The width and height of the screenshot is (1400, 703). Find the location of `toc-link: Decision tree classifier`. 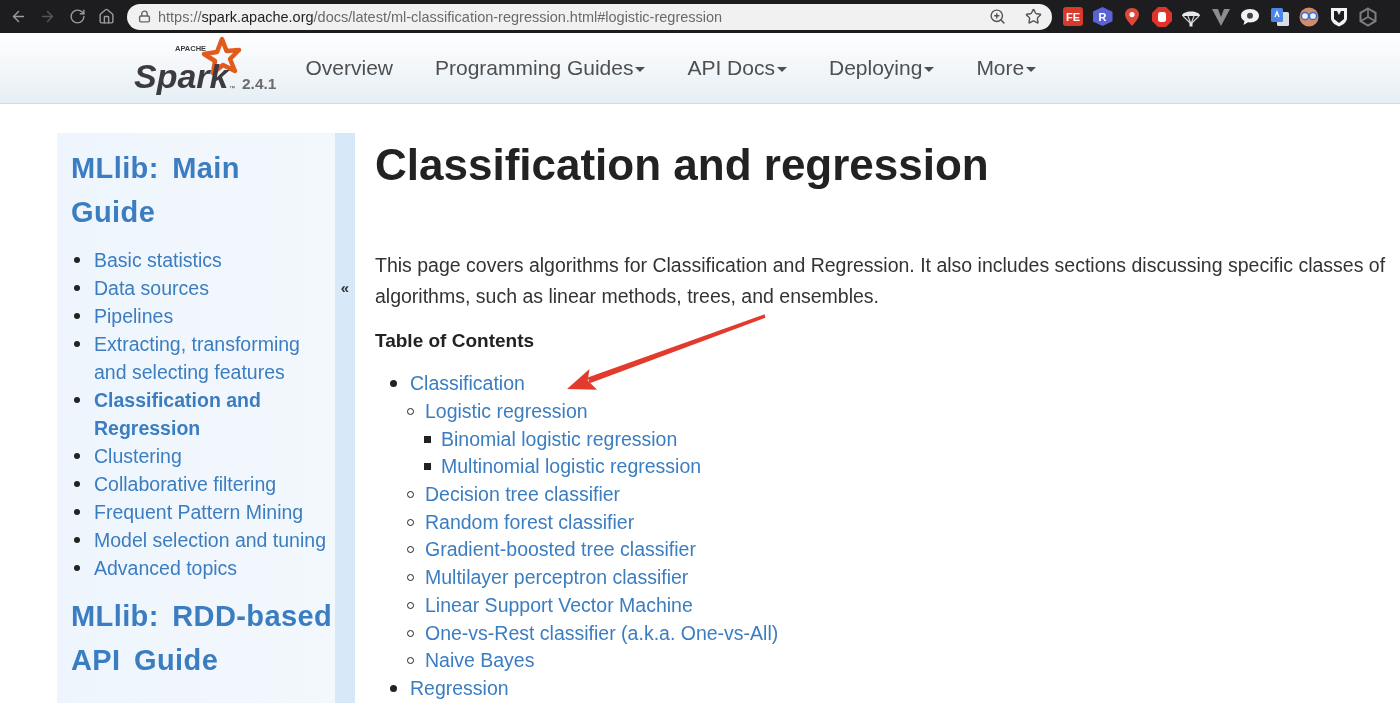

toc-link: Decision tree classifier is located at coordinates (523, 495).